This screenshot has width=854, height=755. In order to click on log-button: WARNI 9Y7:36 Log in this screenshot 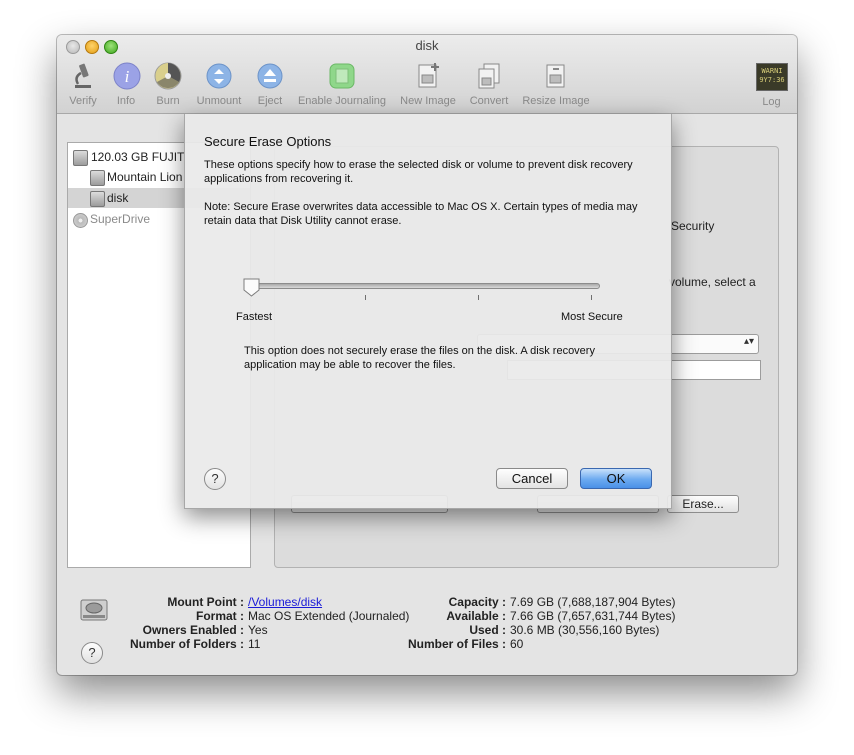, I will do `click(772, 84)`.